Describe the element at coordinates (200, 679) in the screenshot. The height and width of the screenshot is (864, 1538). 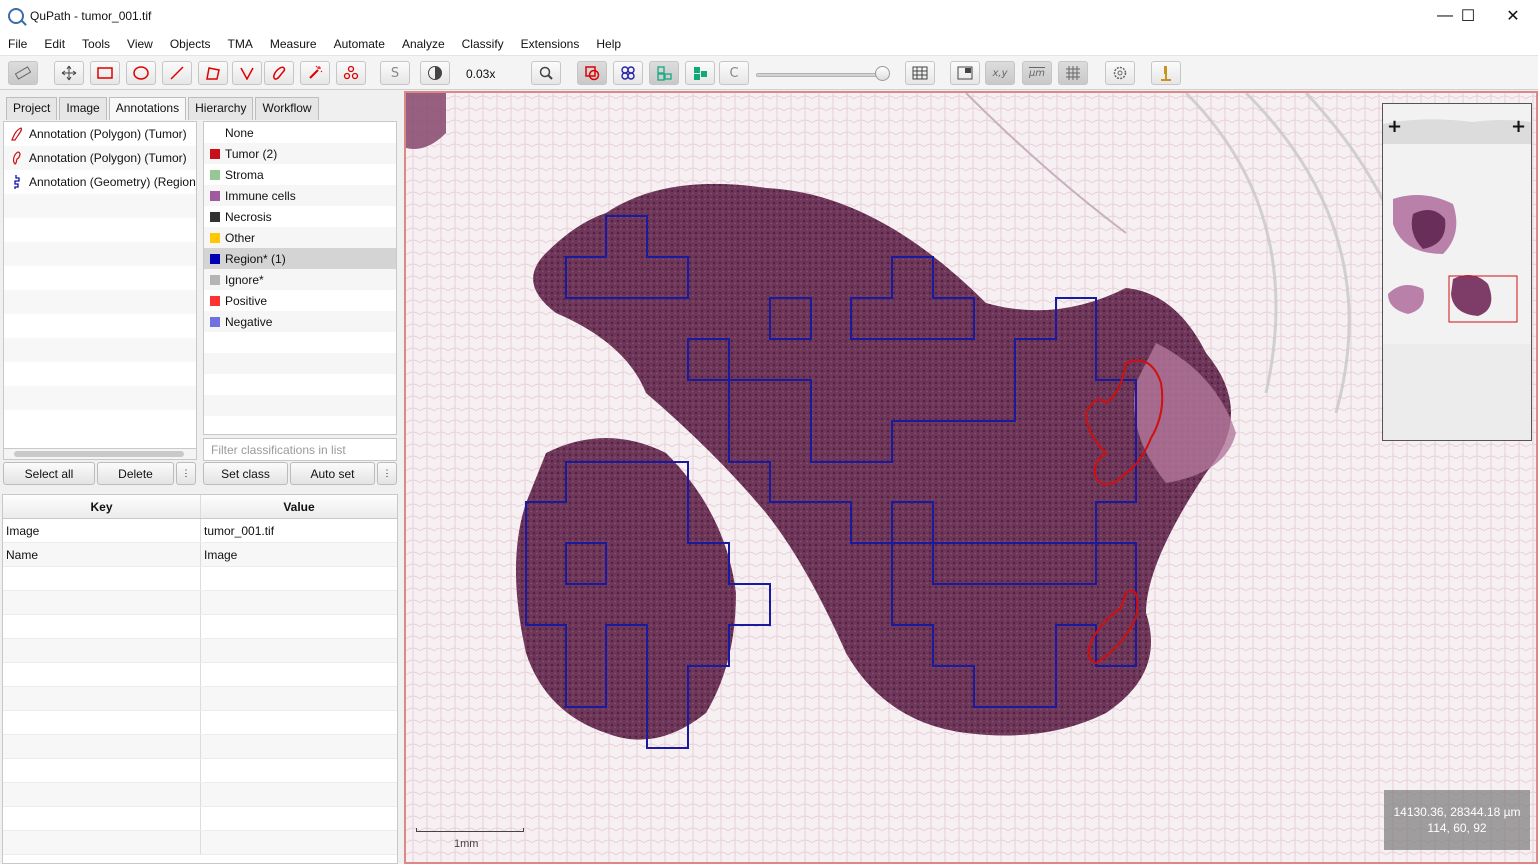
I see `measurement-table: Key Value Image tumor_001.tif Name Image` at that location.